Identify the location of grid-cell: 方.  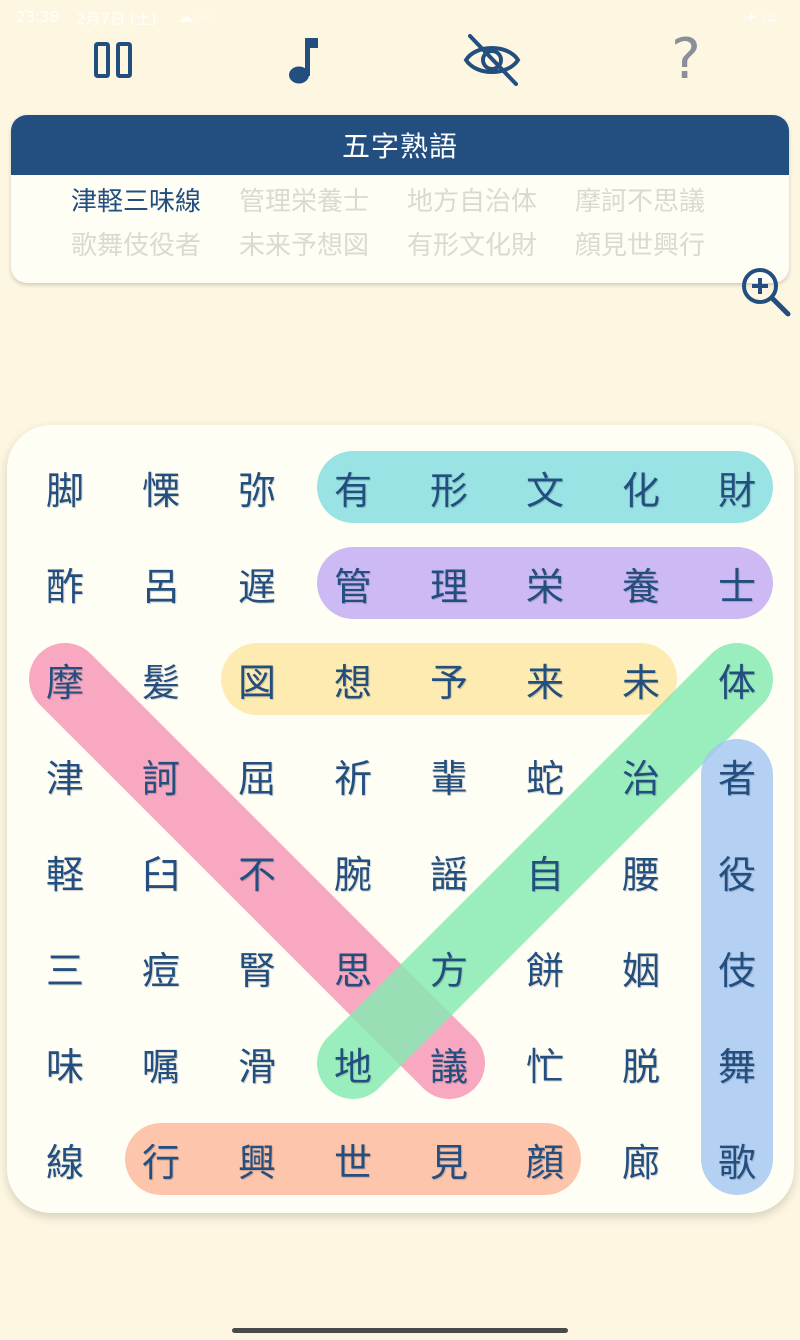
(449, 967).